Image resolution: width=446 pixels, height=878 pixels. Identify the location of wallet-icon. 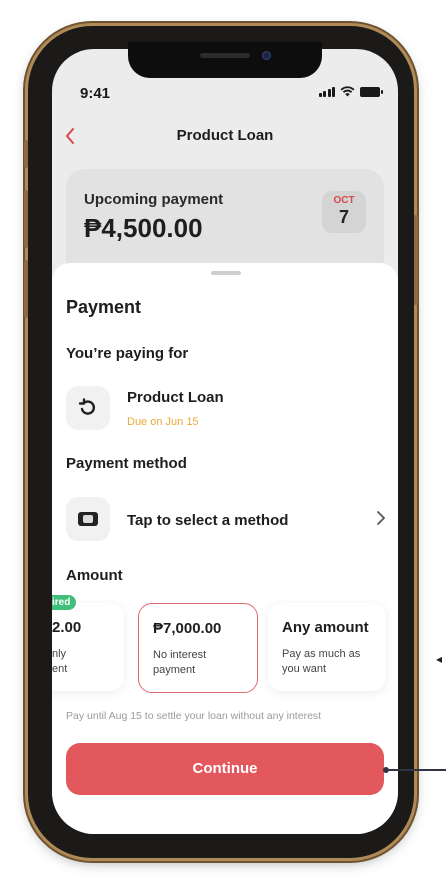
(88, 519).